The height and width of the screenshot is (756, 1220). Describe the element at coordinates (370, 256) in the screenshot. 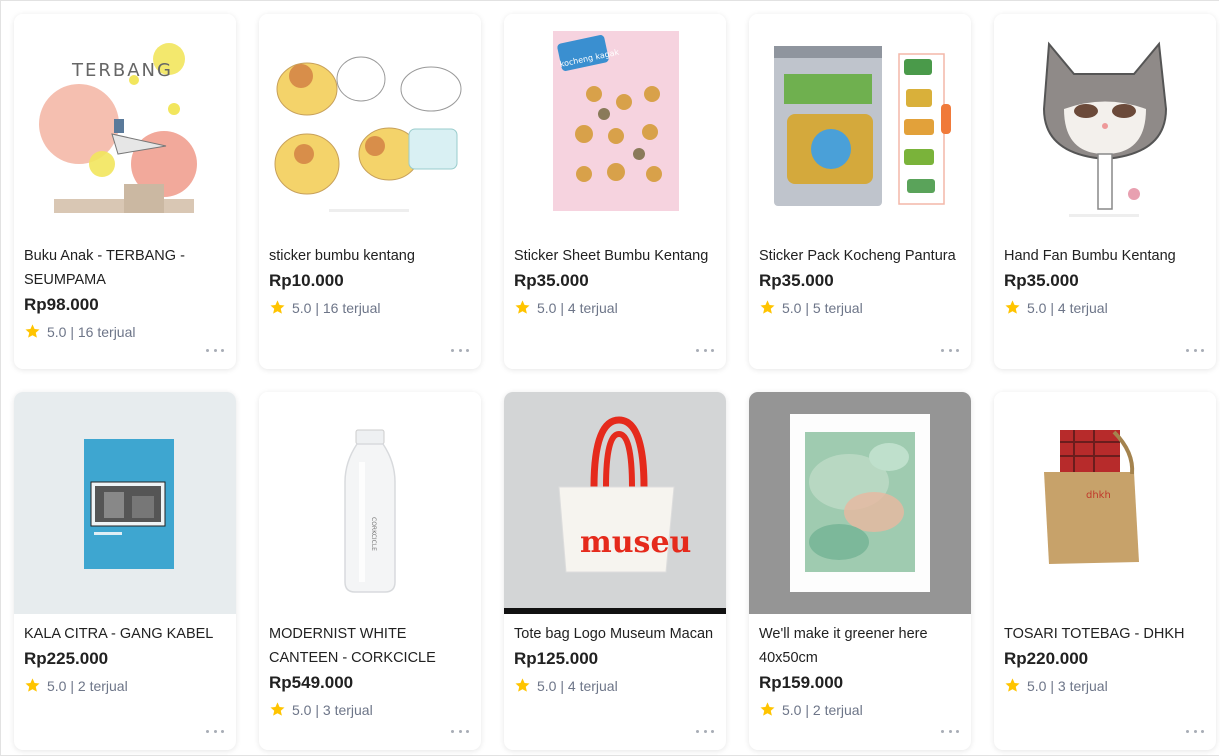

I see `product-name: sticker bumbu kentang` at that location.